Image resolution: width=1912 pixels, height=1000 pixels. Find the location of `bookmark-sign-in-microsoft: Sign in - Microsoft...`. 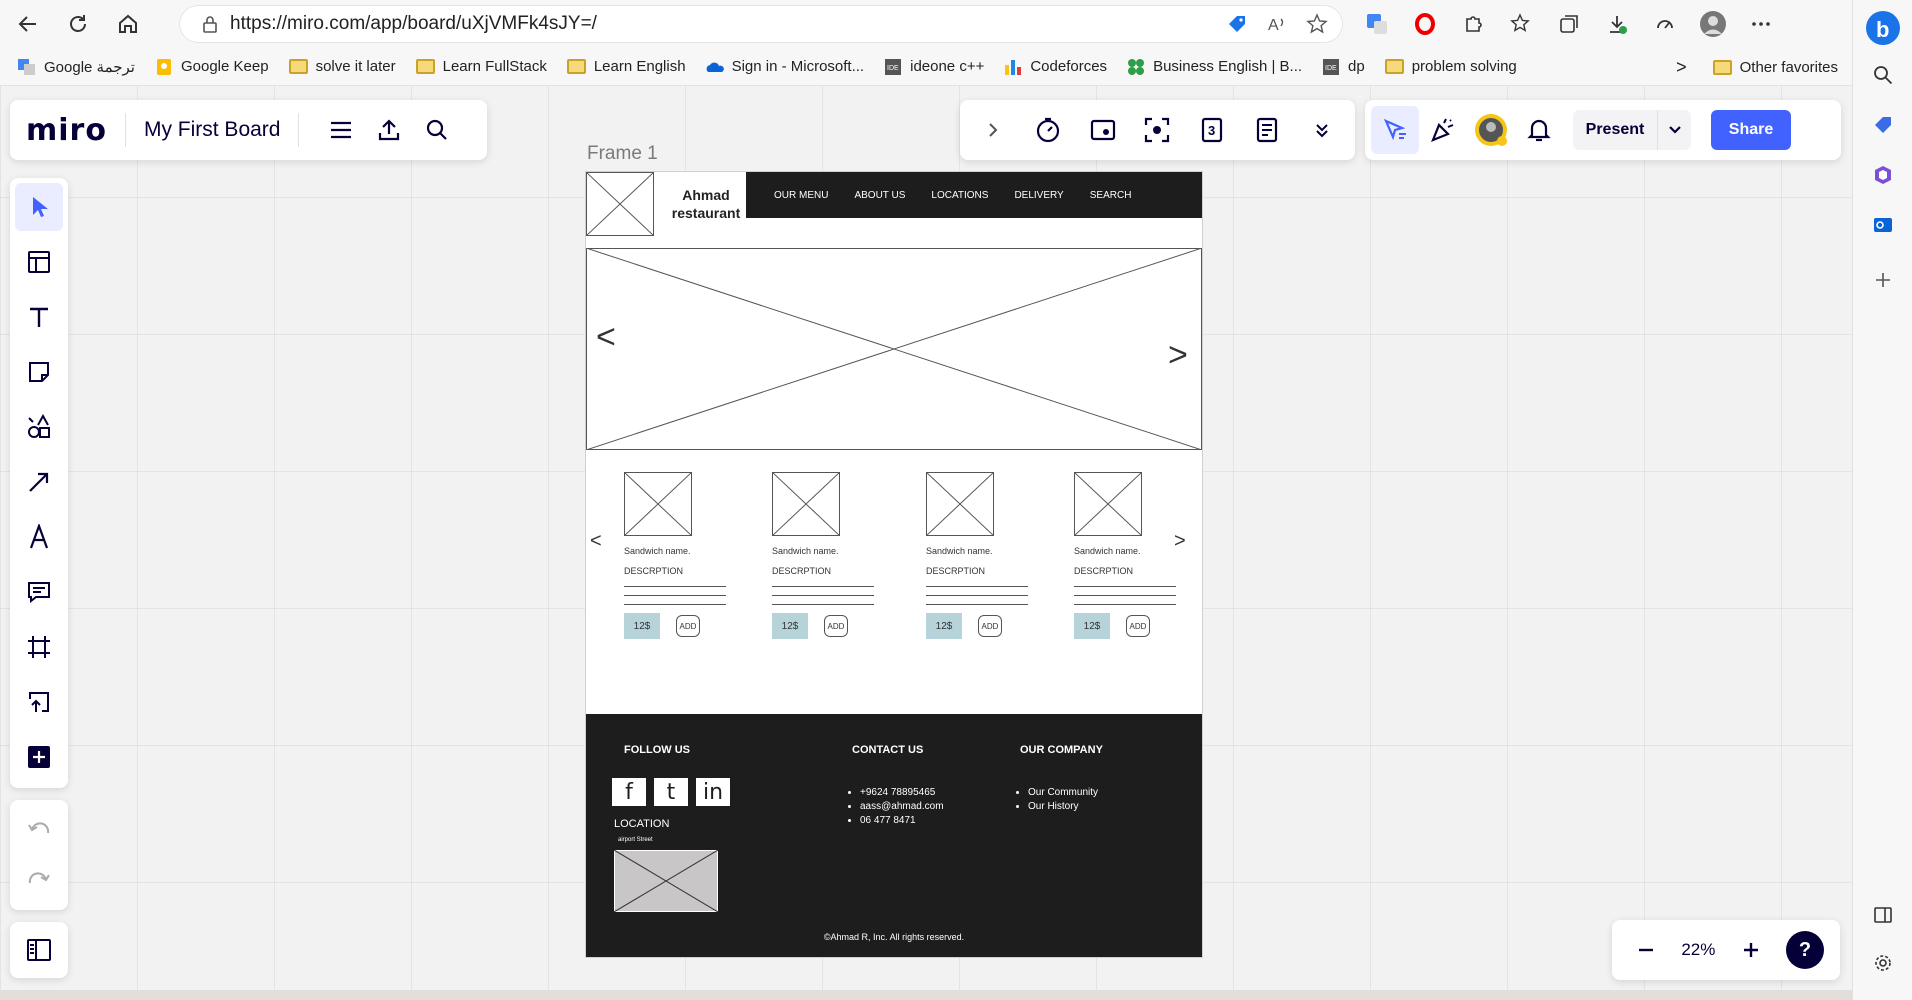

bookmark-sign-in-microsoft: Sign in - Microsoft... is located at coordinates (785, 66).